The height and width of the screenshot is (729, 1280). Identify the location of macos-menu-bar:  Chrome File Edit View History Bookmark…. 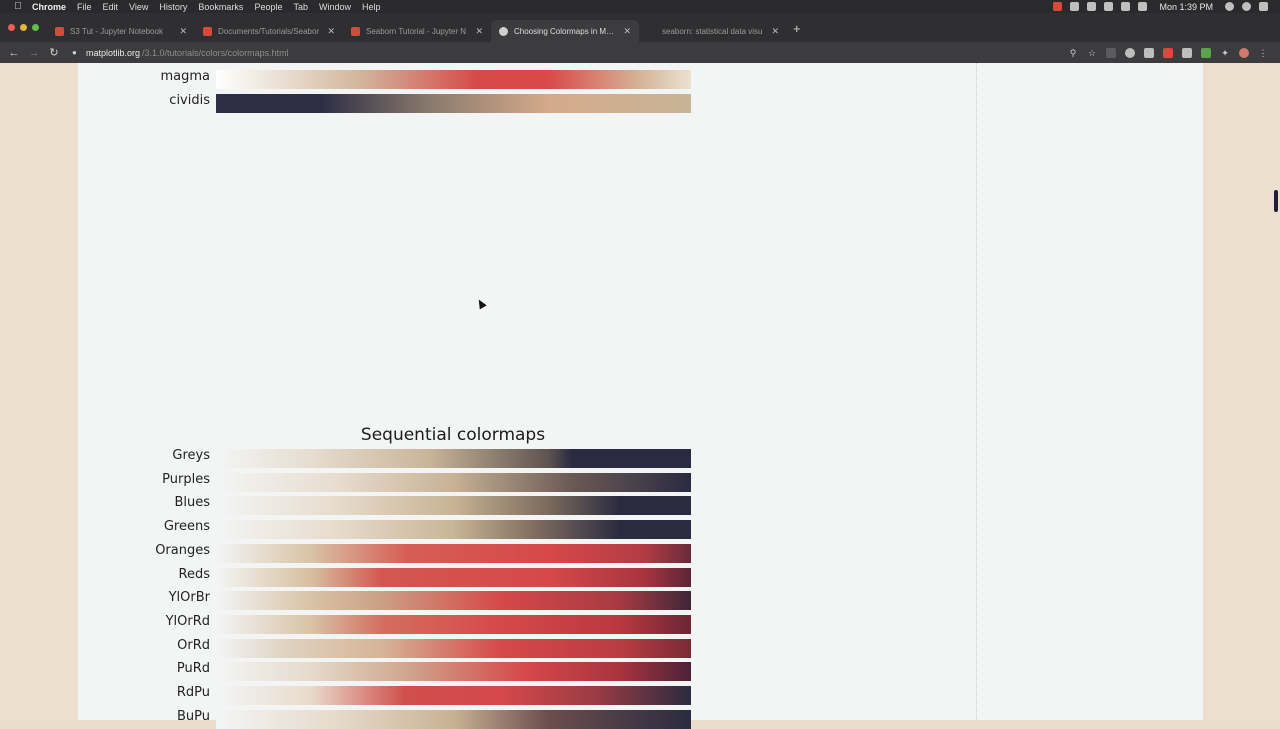
(640, 6).